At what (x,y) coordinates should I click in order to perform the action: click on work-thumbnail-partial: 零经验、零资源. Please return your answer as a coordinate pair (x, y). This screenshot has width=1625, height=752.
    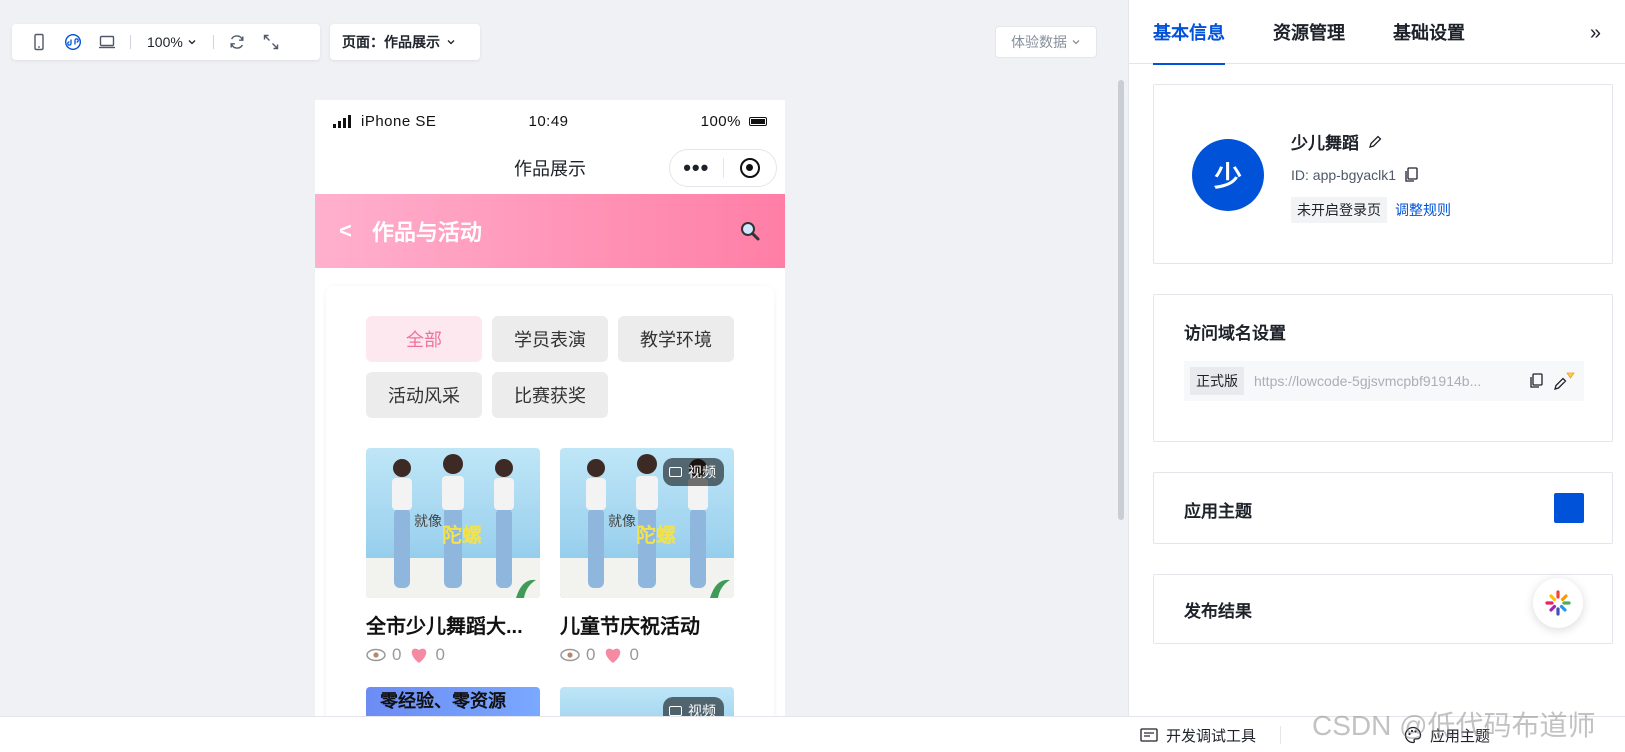
    Looking at the image, I should click on (453, 701).